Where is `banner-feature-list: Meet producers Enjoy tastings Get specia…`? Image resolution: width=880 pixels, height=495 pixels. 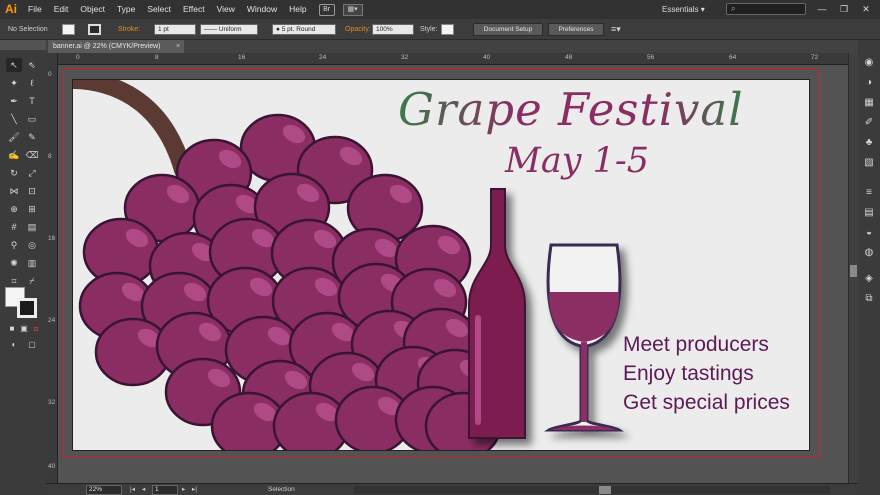
banner-feature-list: Meet producers Enjoy tastings Get specia… is located at coordinates (706, 373).